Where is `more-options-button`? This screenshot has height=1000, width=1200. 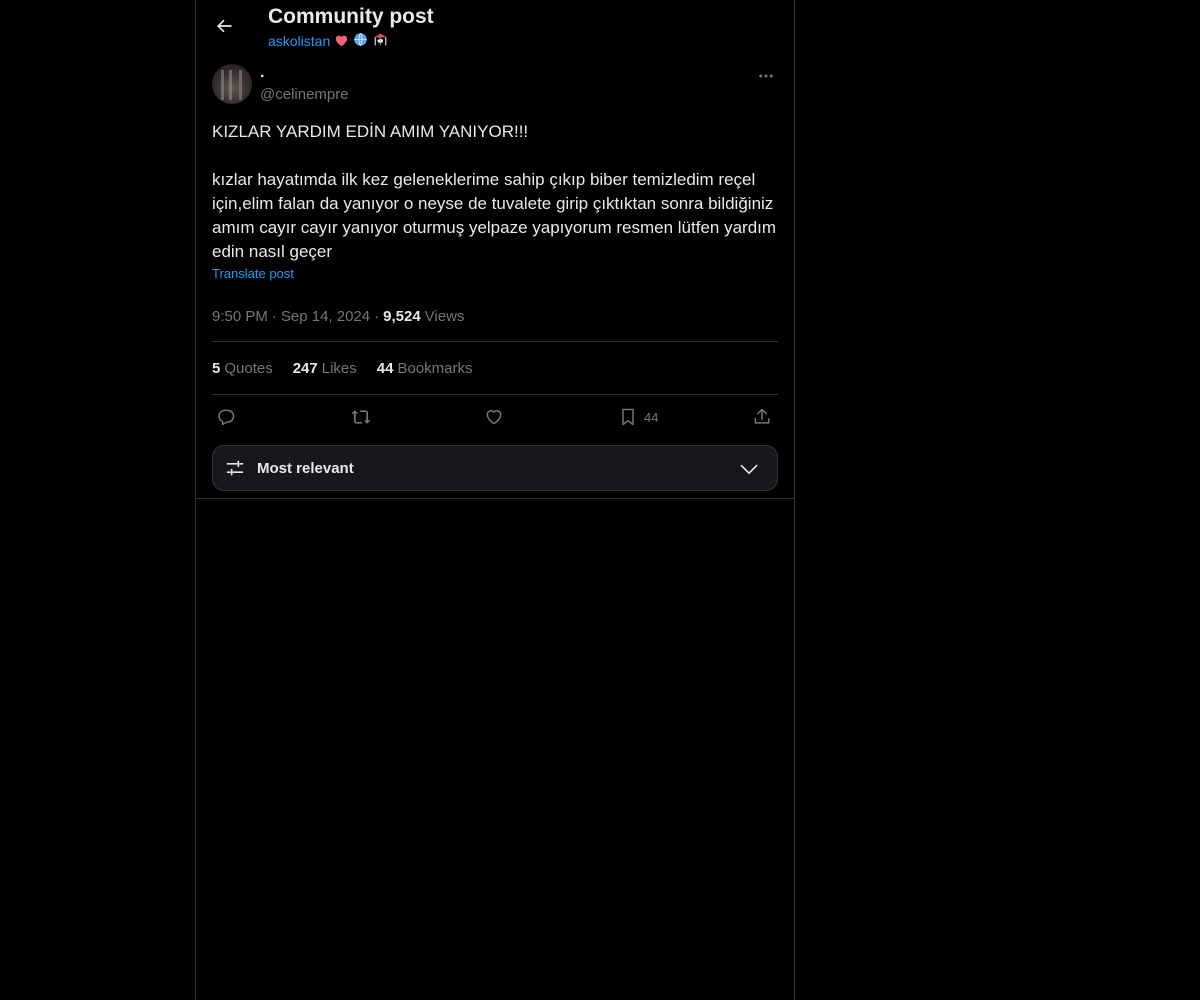 more-options-button is located at coordinates (766, 76).